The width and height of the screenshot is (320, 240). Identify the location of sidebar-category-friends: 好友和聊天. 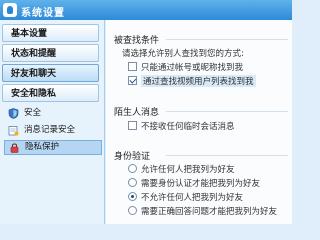
(50, 73).